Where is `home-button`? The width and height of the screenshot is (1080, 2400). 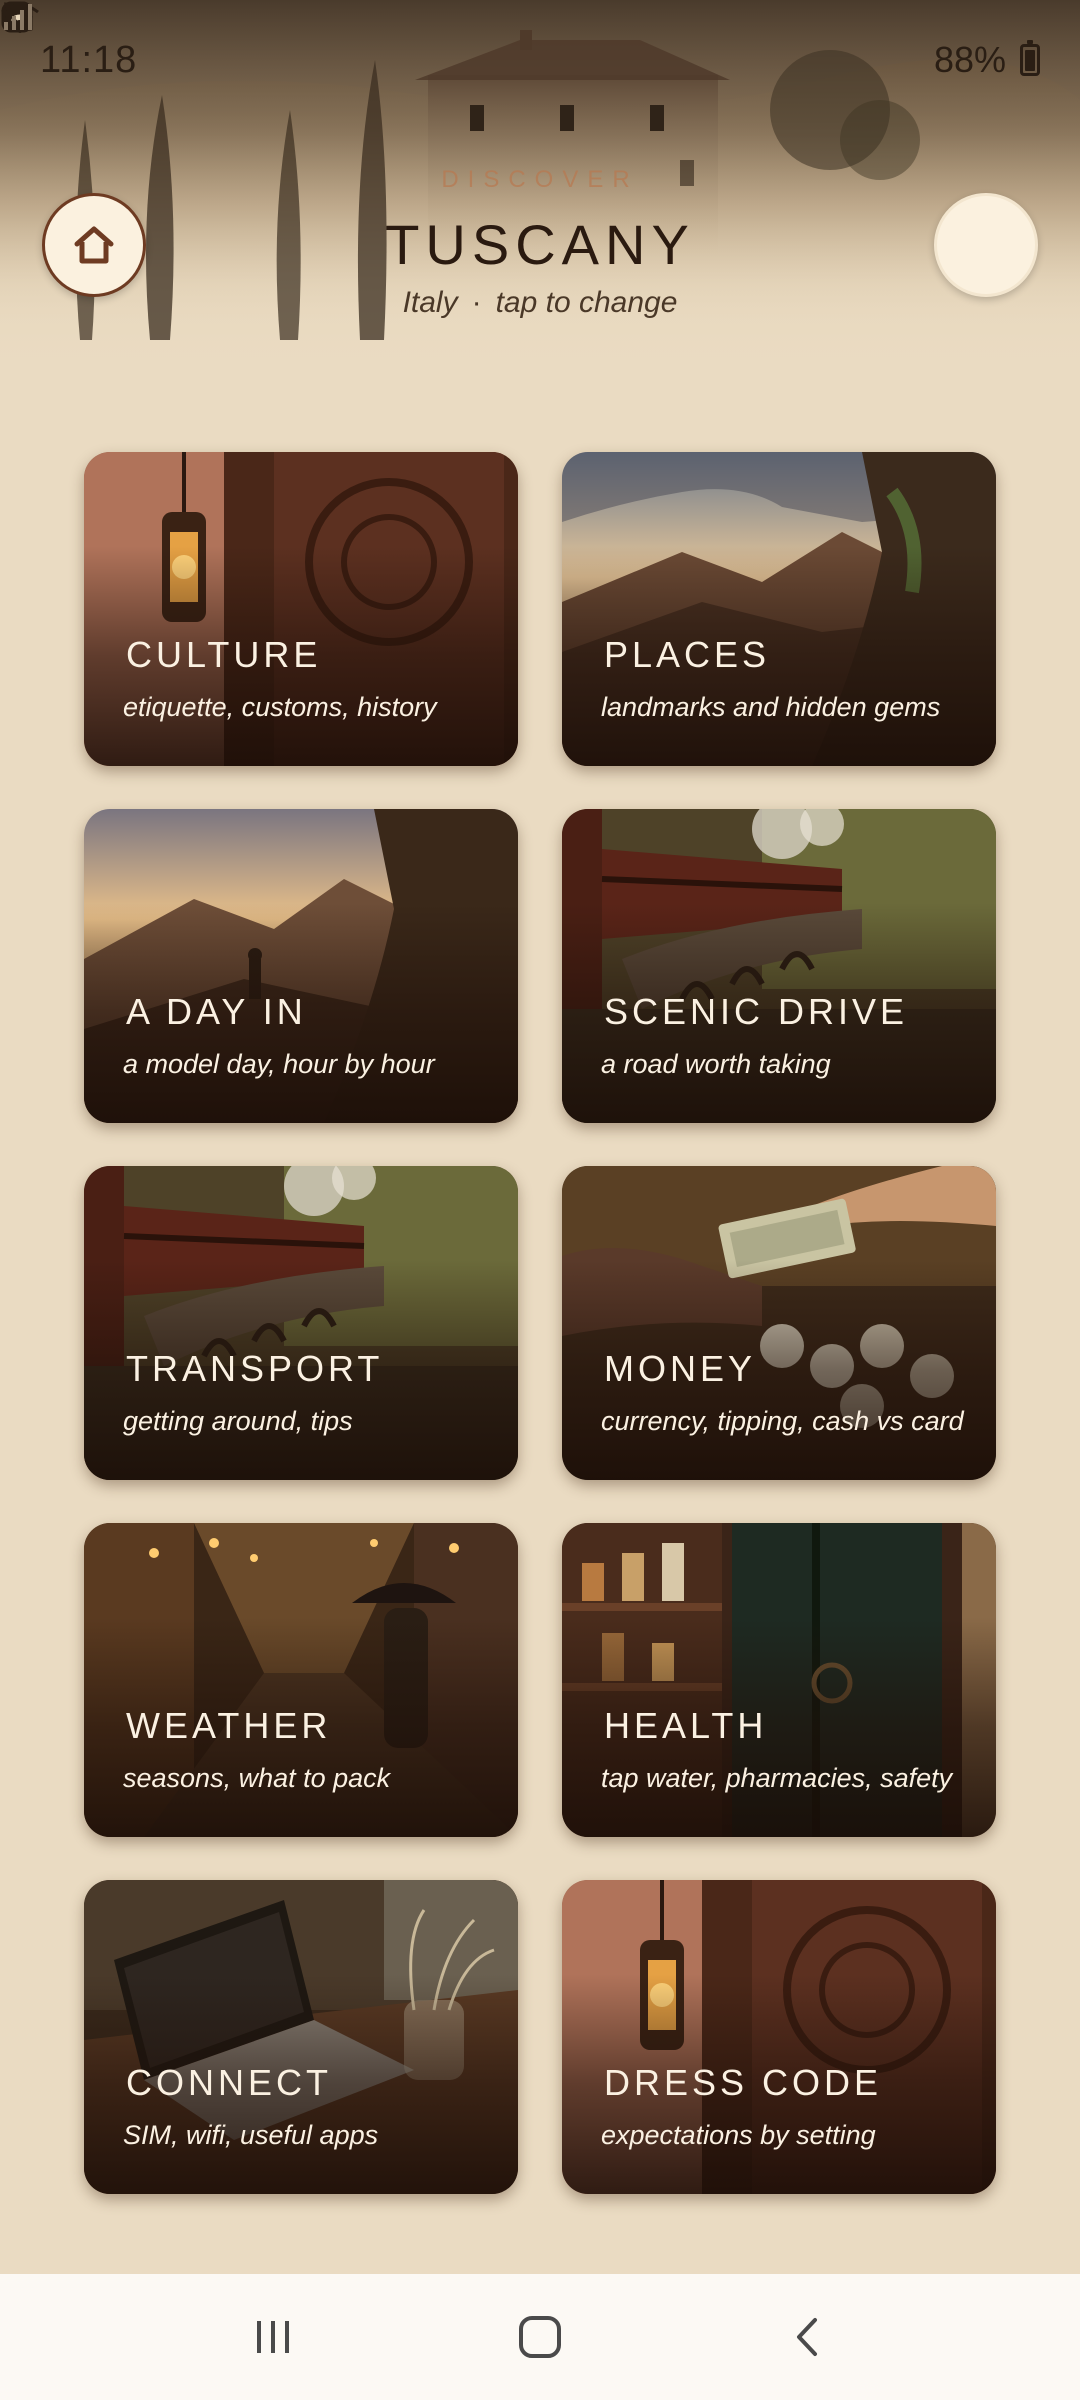 home-button is located at coordinates (94, 245).